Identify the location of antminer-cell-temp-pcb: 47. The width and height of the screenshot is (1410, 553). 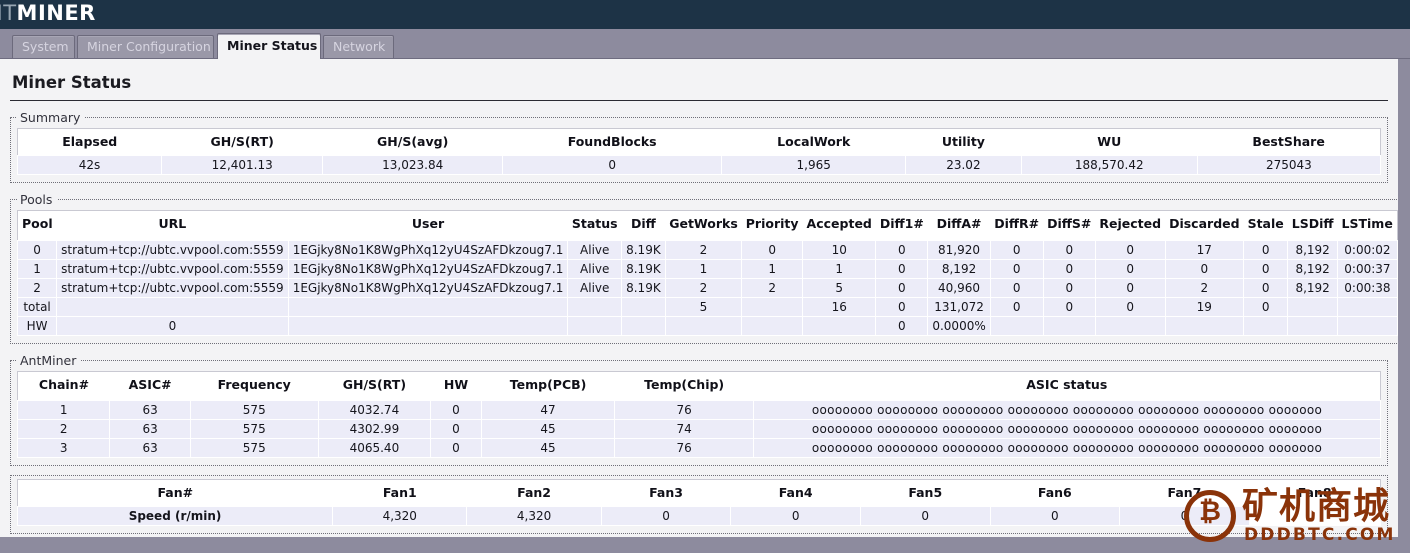
(548, 410).